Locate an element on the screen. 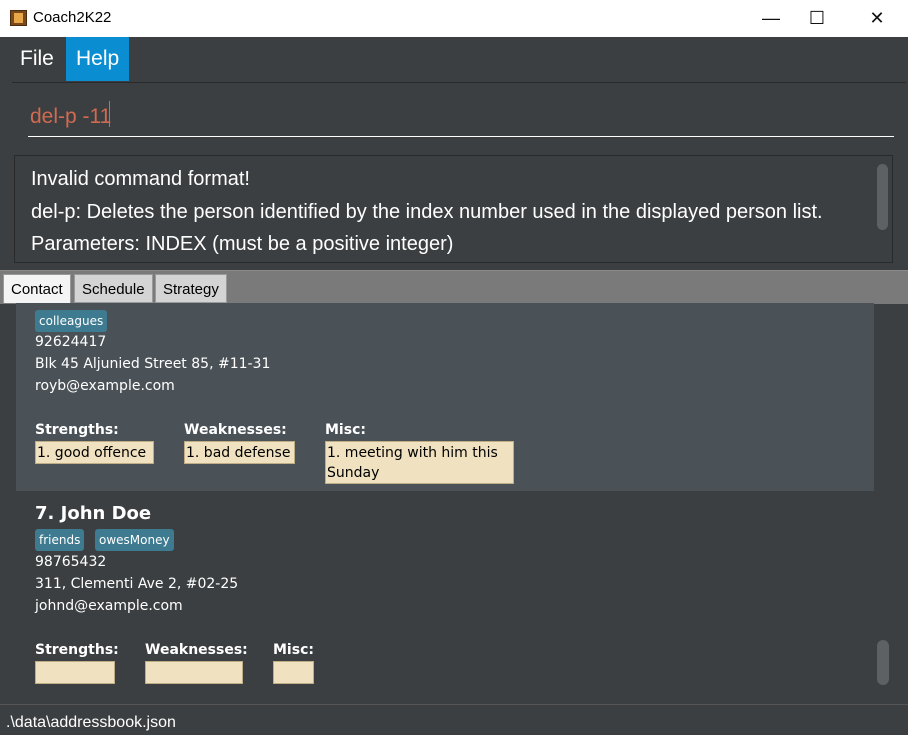 This screenshot has height=735, width=908. command-input is located at coordinates (461, 117).